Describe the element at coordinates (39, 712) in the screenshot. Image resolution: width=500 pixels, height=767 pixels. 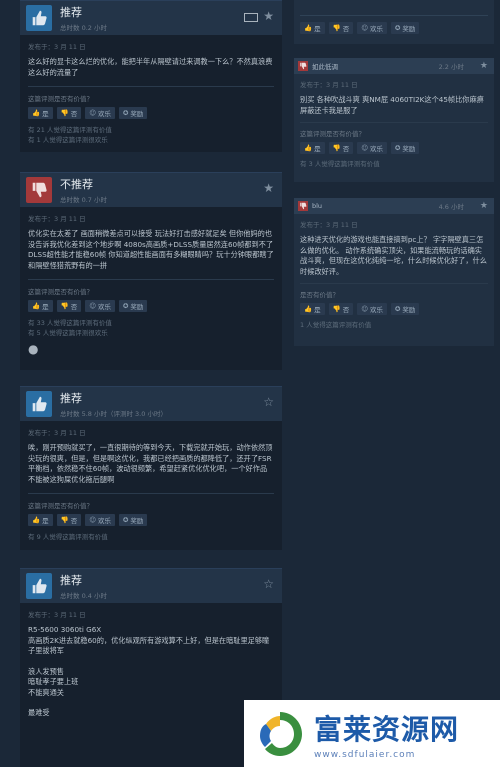
I see `review-line: 最难受` at that location.